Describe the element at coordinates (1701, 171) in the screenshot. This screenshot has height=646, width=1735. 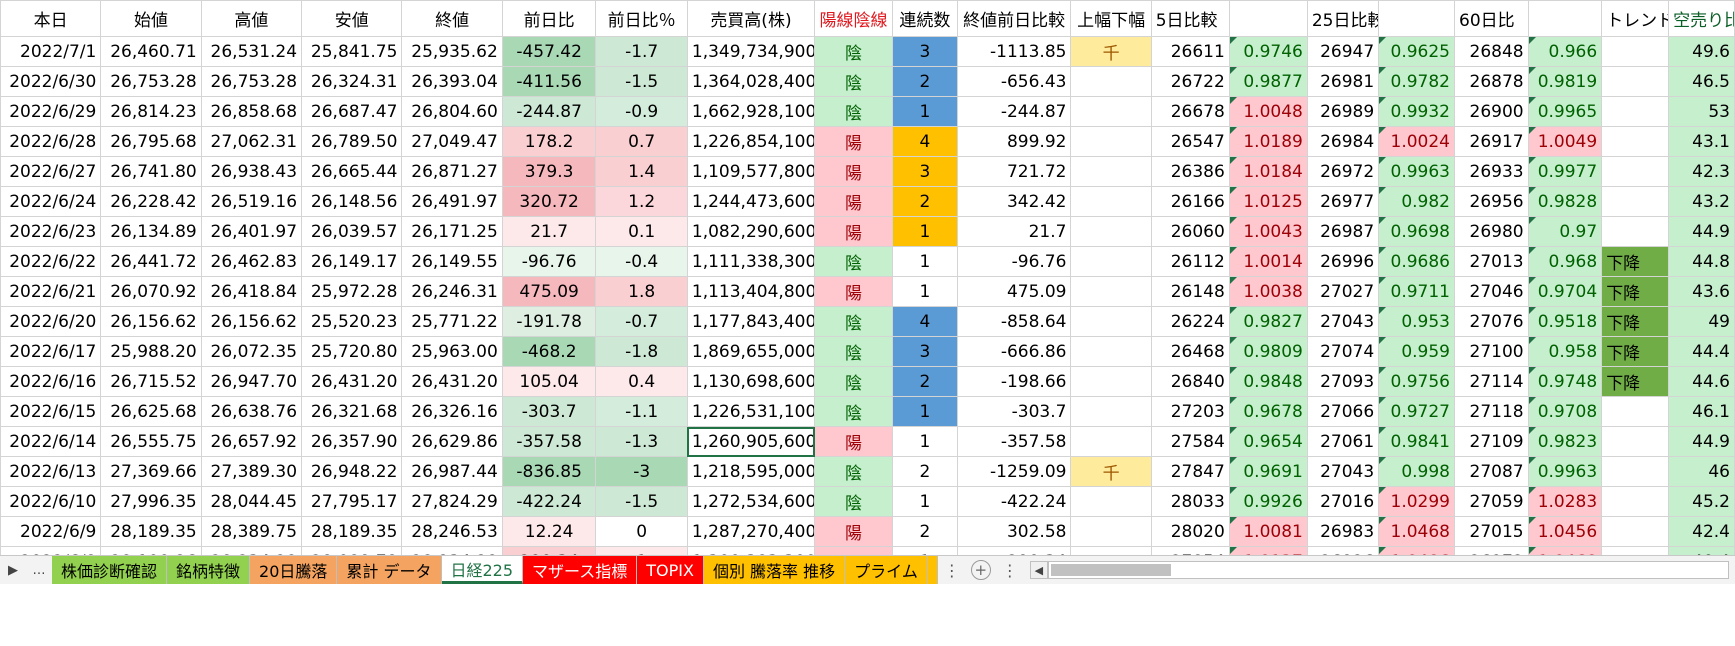
I see `cell-short: 42.3` at that location.